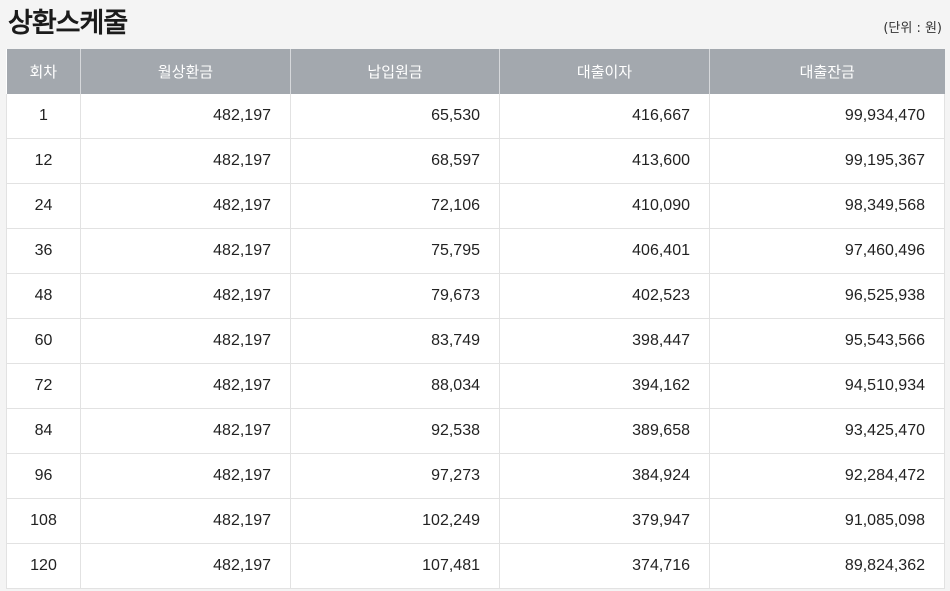  I want to click on loan-balance-cell: 89,824,362, so click(827, 566).